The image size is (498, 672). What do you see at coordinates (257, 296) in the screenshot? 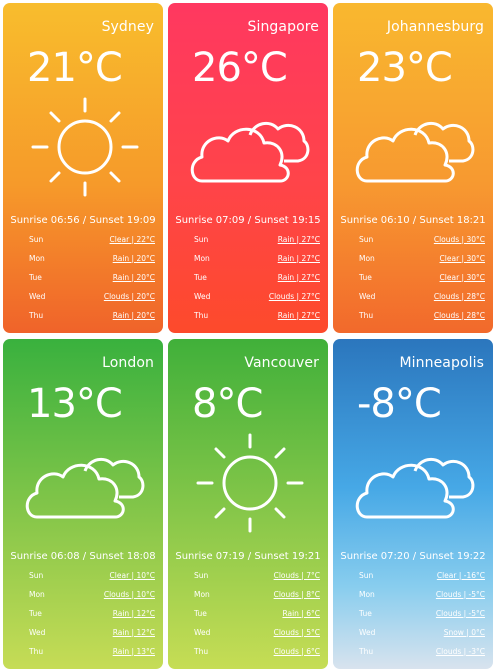
I see `forecast-row: Wed Clouds | 27°C` at bounding box center [257, 296].